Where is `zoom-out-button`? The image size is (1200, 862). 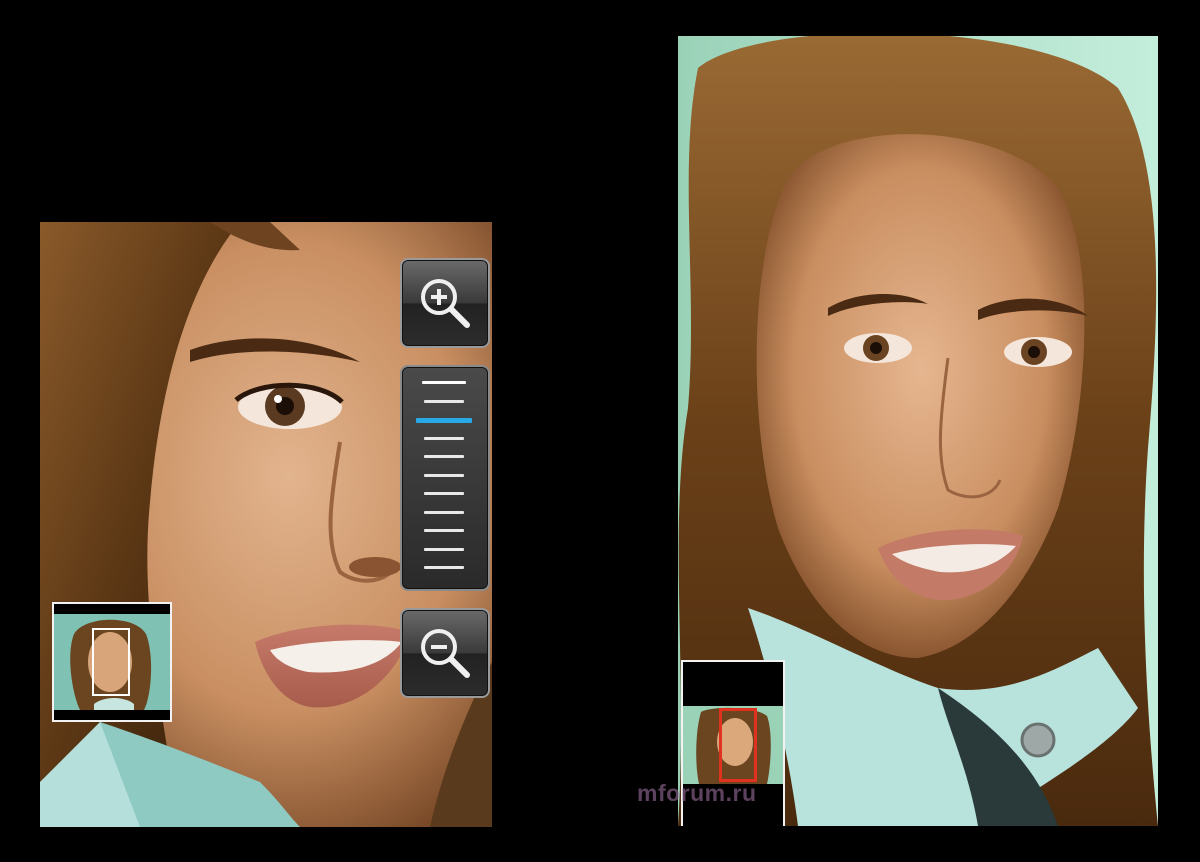
zoom-out-button is located at coordinates (445, 653).